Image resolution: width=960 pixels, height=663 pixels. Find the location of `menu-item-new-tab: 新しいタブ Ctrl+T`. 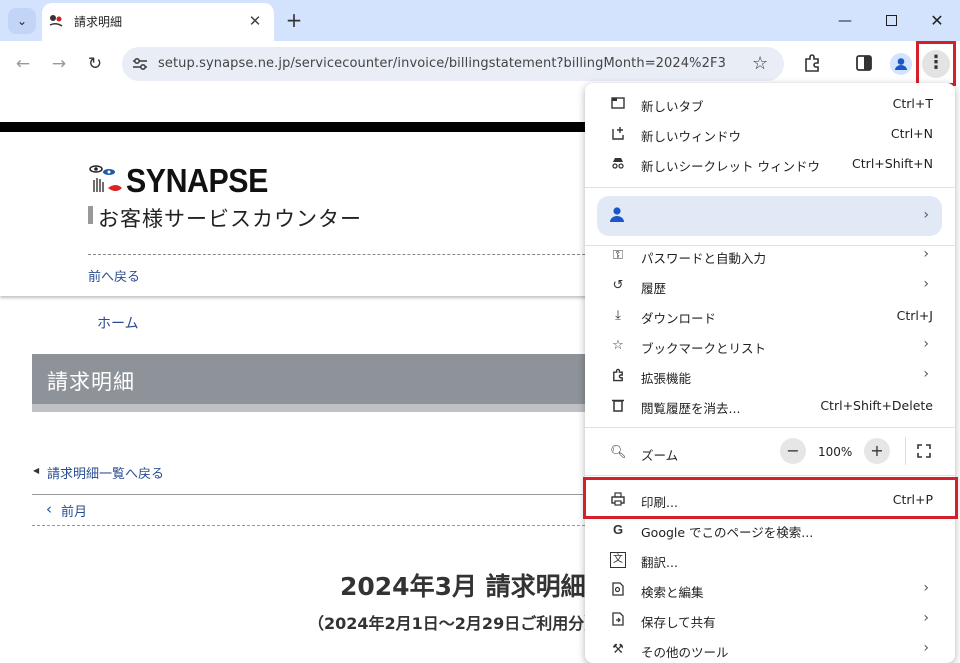

menu-item-new-tab: 新しいタブ Ctrl+T is located at coordinates (770, 104).